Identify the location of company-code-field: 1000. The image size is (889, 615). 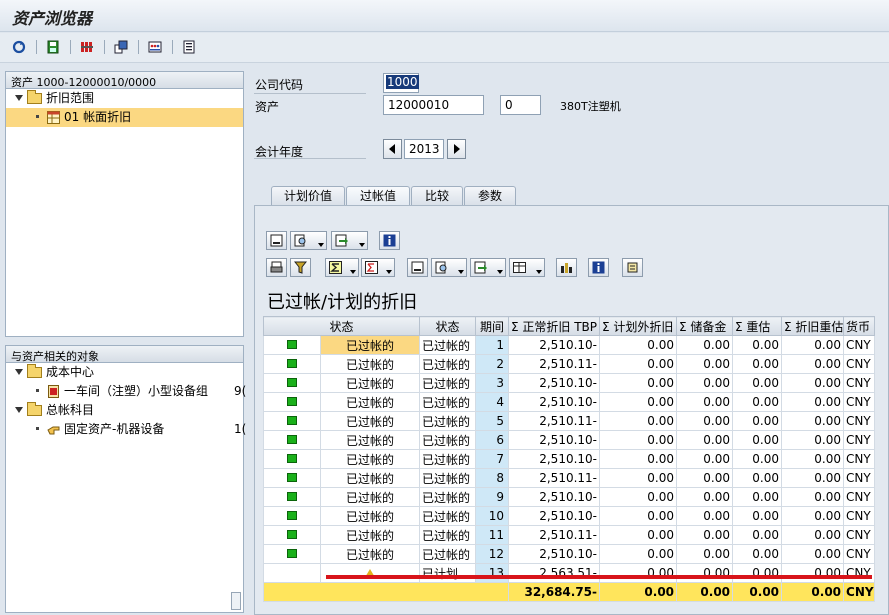
(401, 83).